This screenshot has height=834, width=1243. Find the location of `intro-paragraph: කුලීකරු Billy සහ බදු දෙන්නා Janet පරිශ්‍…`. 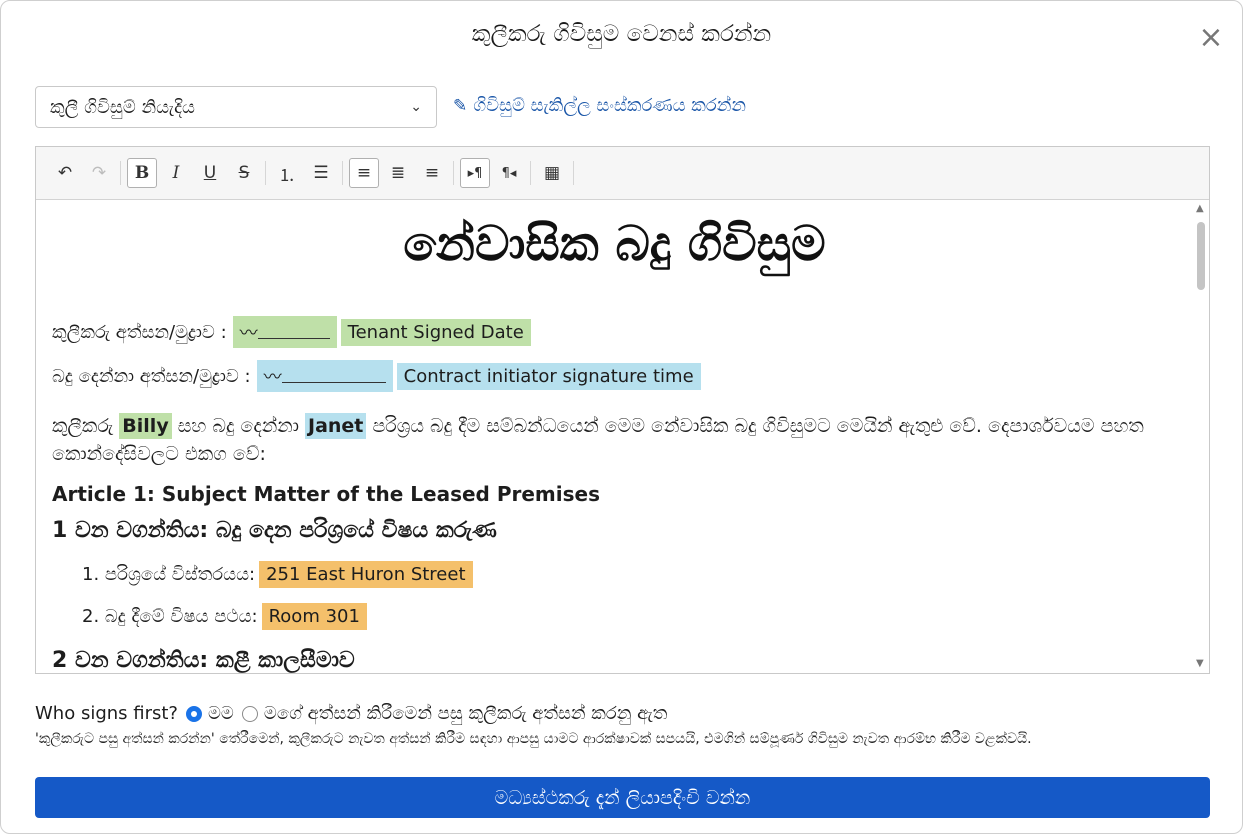

intro-paragraph: කුලීකරු Billy සහ බදු දෙන්නා Janet පරිශ්‍… is located at coordinates (614, 440).